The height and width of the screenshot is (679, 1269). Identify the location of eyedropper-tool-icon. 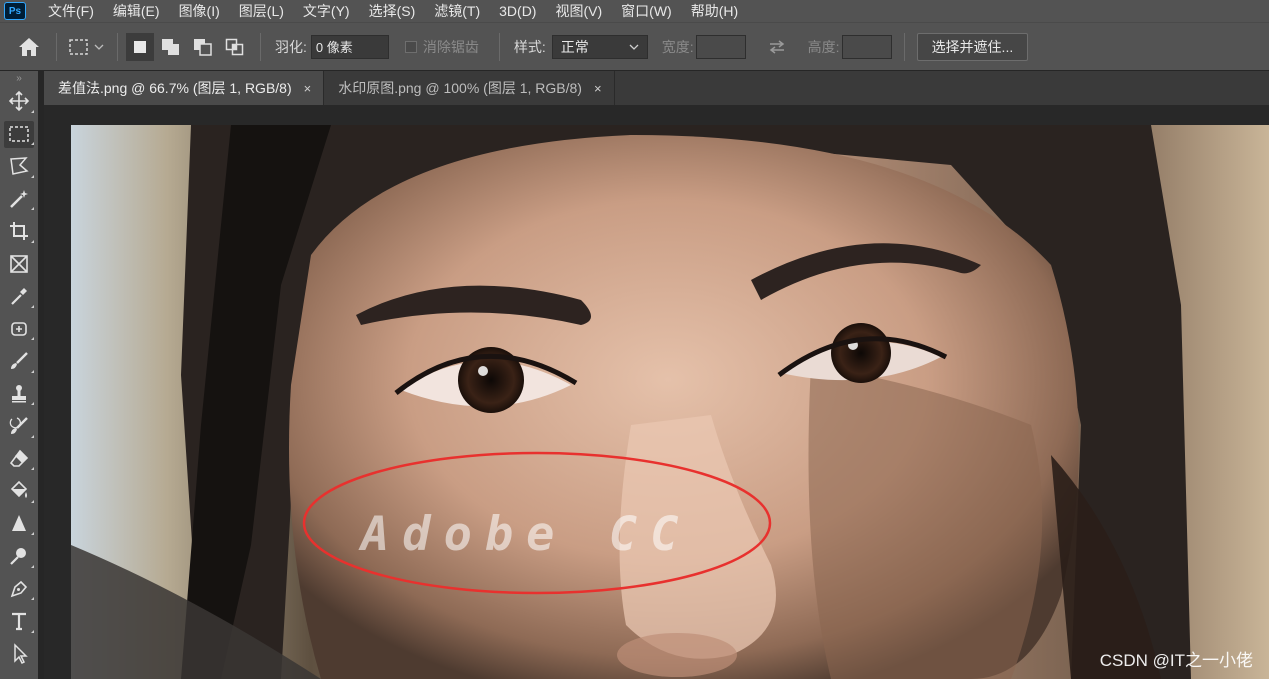
(19, 296).